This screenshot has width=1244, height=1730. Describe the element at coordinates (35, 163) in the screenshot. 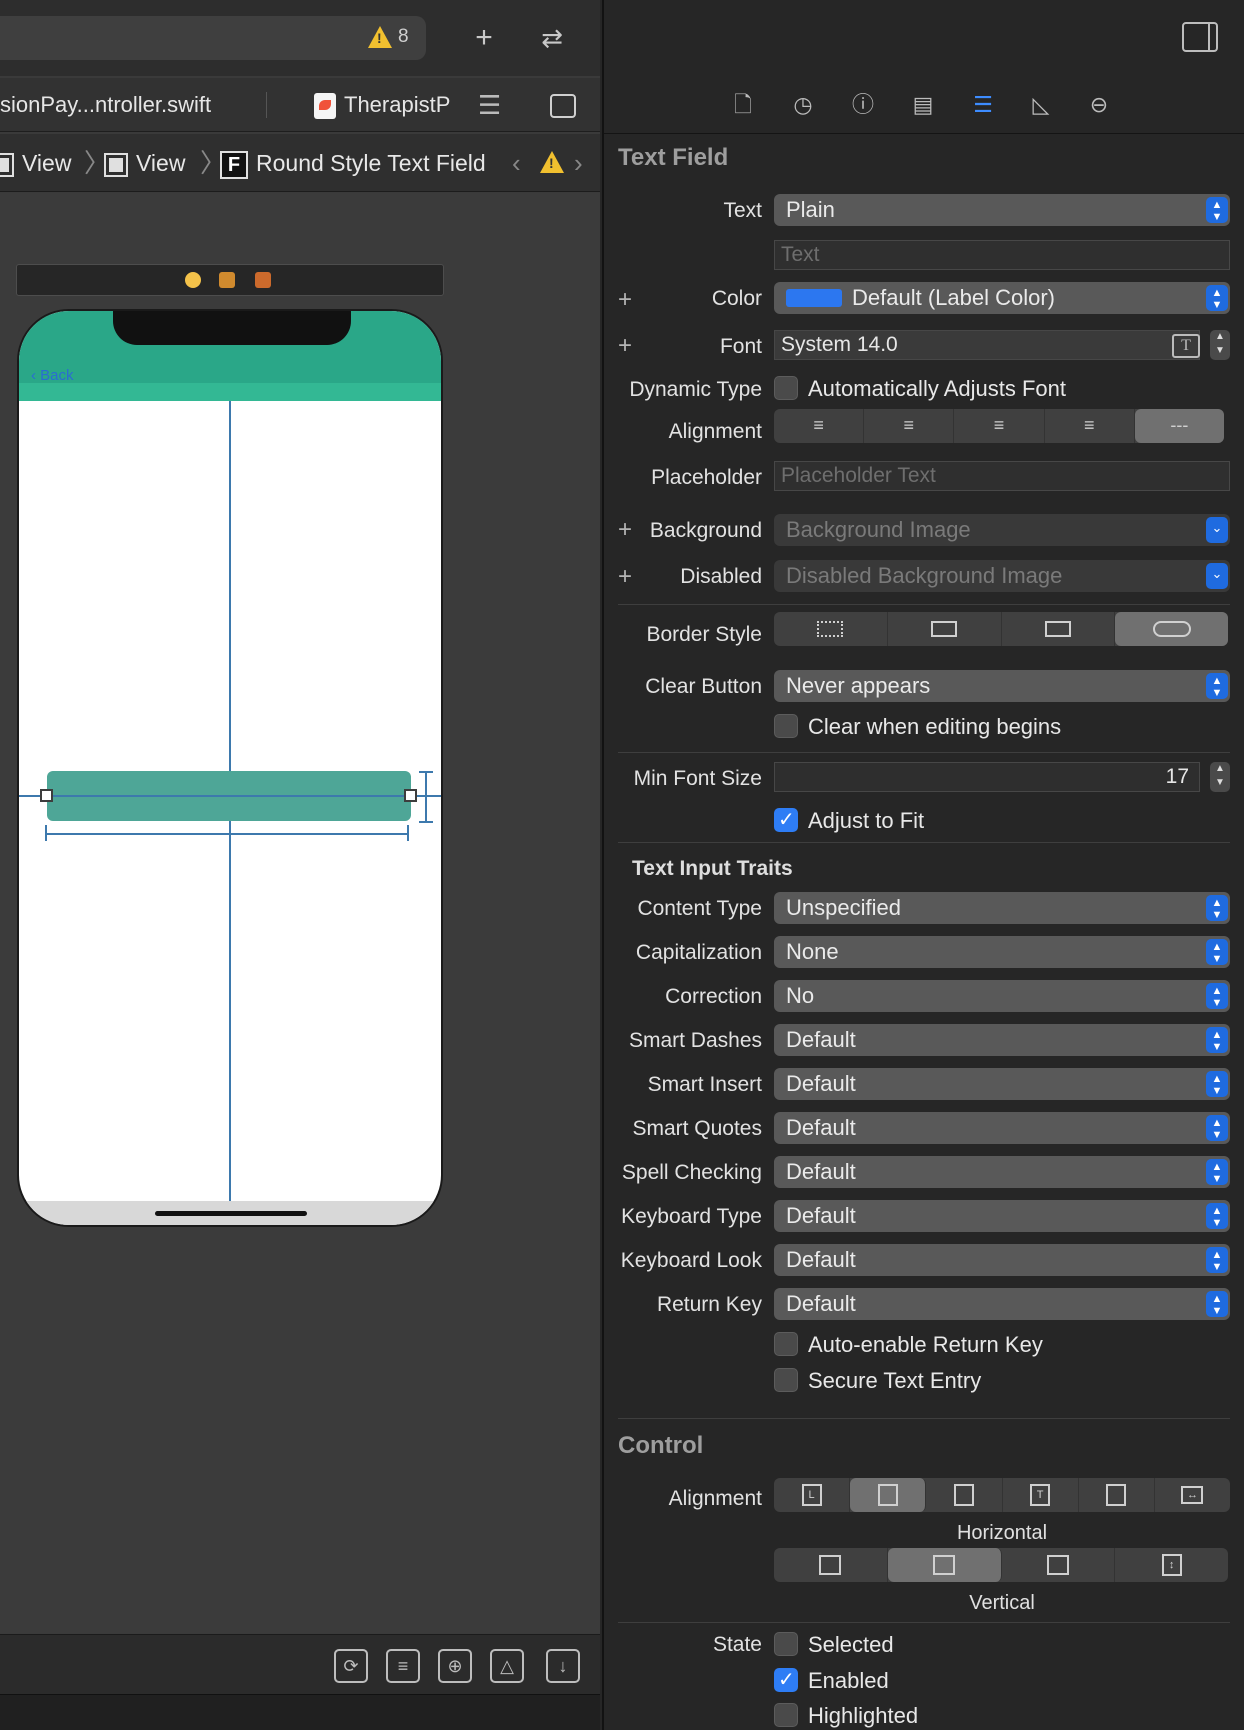

I see `breadcrumb-view-1: View` at that location.